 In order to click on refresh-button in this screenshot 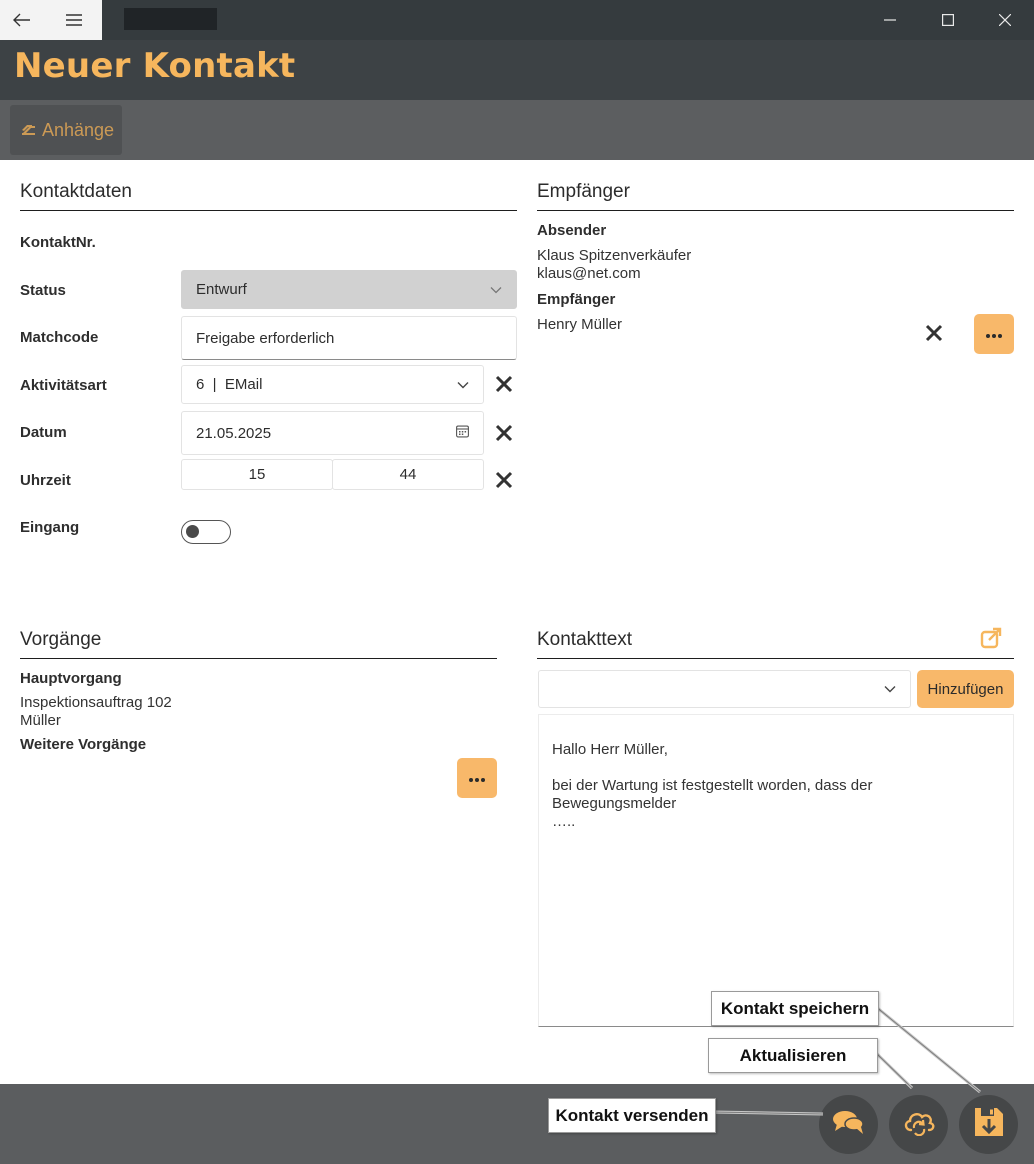, I will do `click(918, 1124)`.